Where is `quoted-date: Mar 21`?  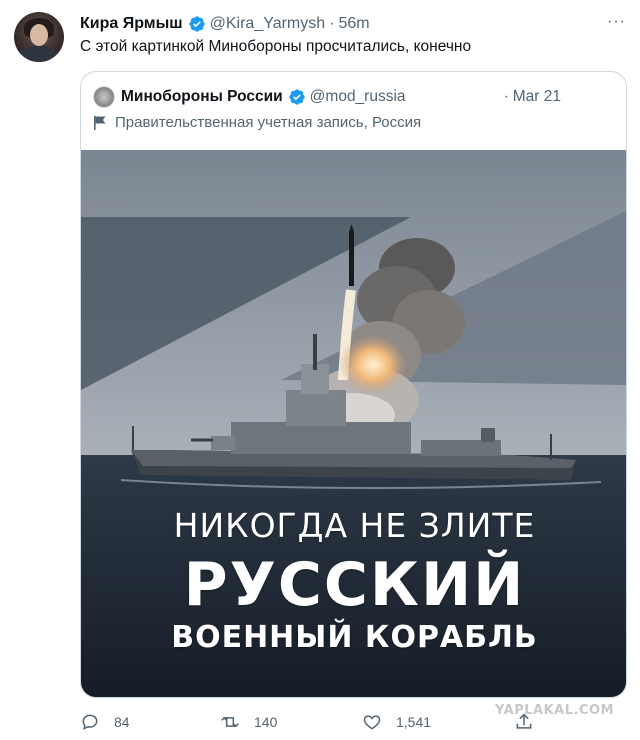 quoted-date: Mar 21 is located at coordinates (536, 96).